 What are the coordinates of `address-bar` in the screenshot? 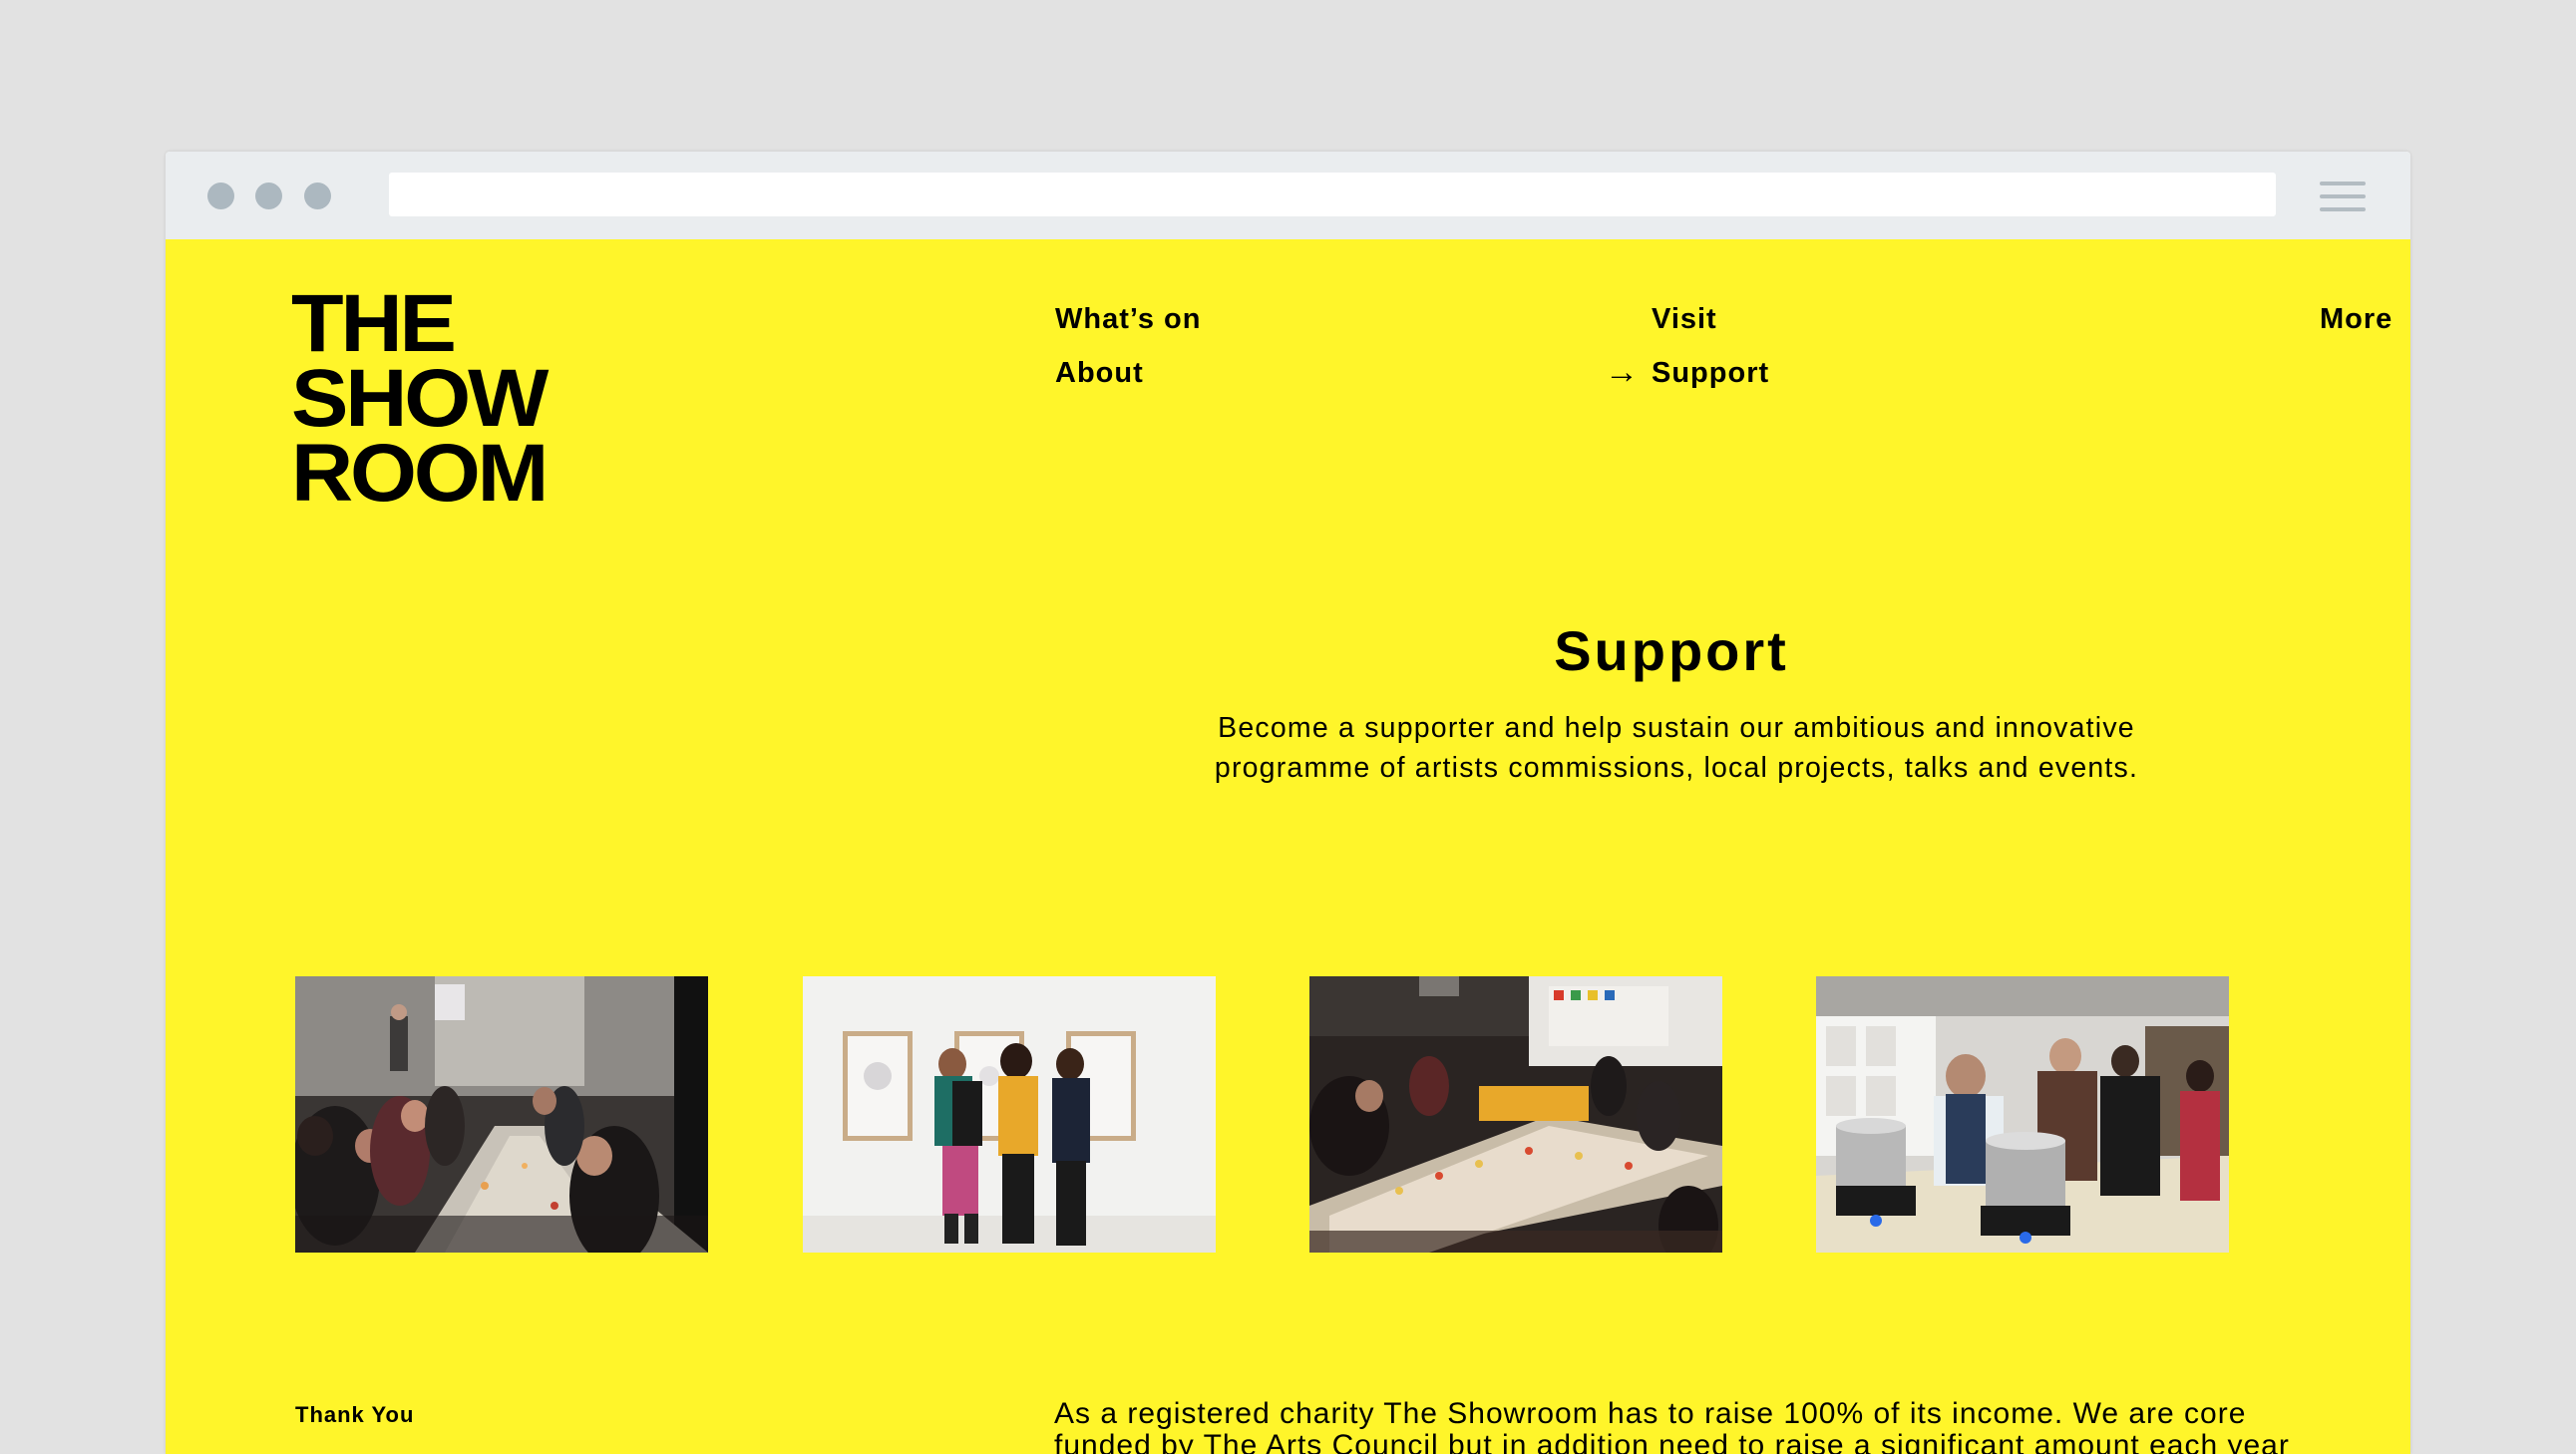 It's located at (1332, 194).